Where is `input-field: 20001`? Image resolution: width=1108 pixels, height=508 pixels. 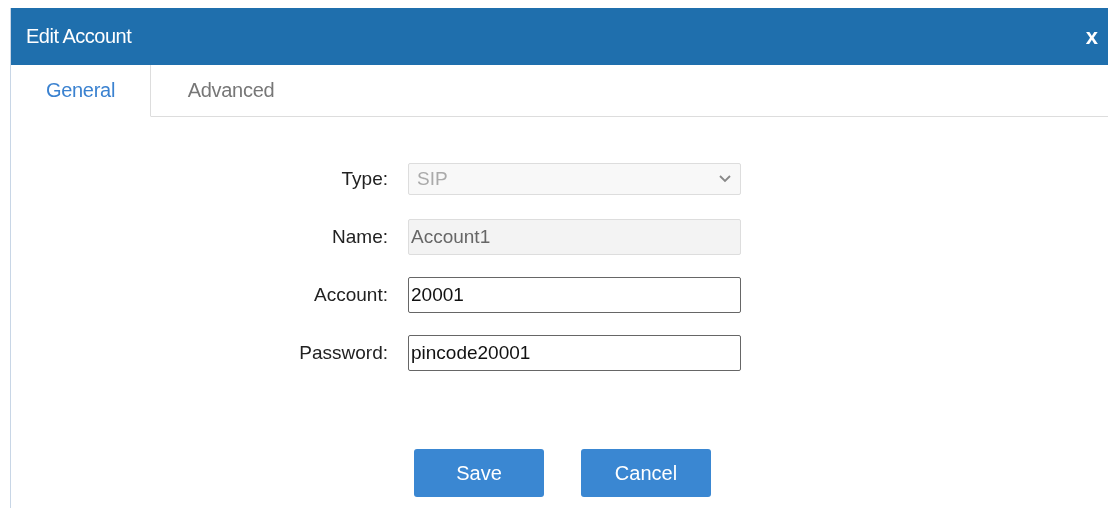
input-field: 20001 is located at coordinates (574, 295).